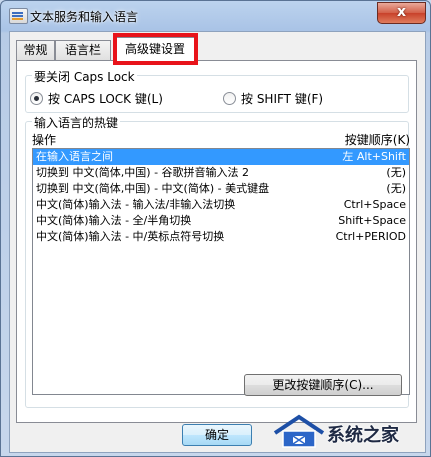  I want to click on title-bar: 文本服务和输入语言 x, so click(216, 16).